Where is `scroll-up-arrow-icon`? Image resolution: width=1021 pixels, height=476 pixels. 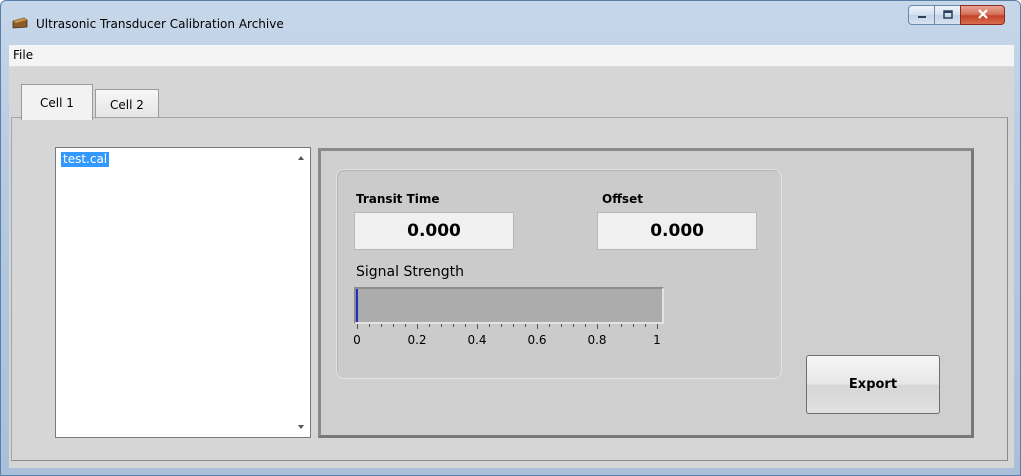
scroll-up-arrow-icon is located at coordinates (301, 158).